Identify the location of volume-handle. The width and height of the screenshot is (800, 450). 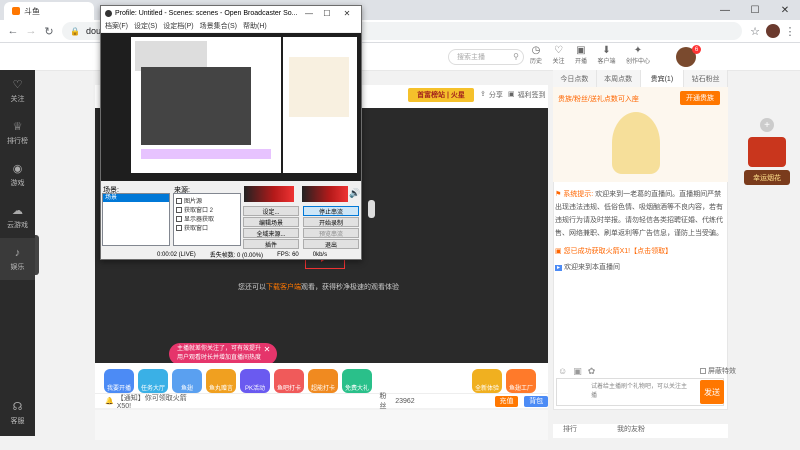
(371, 209).